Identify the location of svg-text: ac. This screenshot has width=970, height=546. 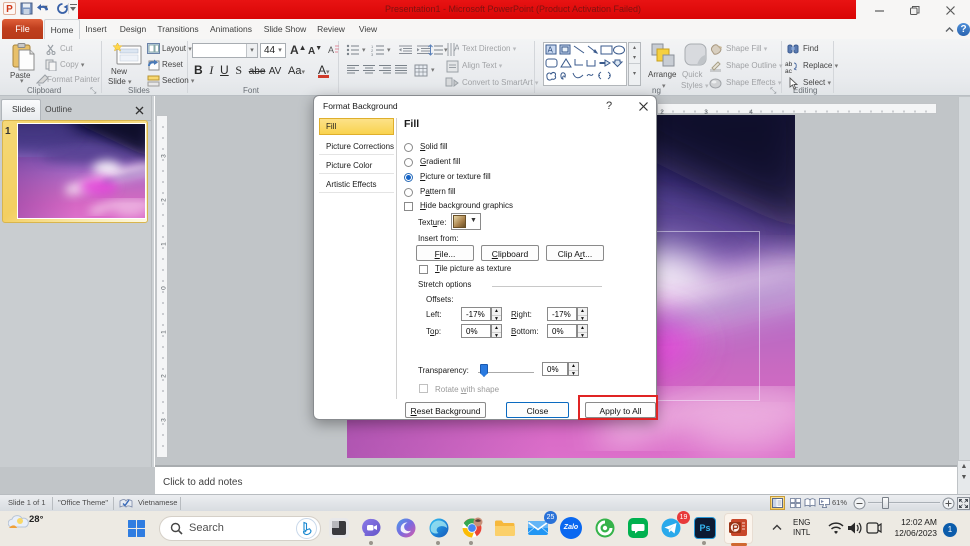
(789, 70).